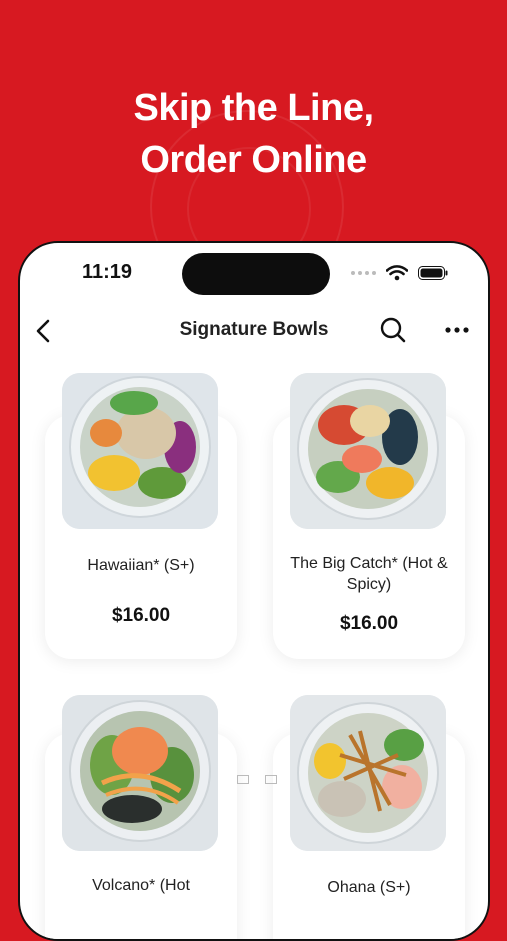 The image size is (507, 941). I want to click on product-name: Ohana (S+), so click(369, 887).